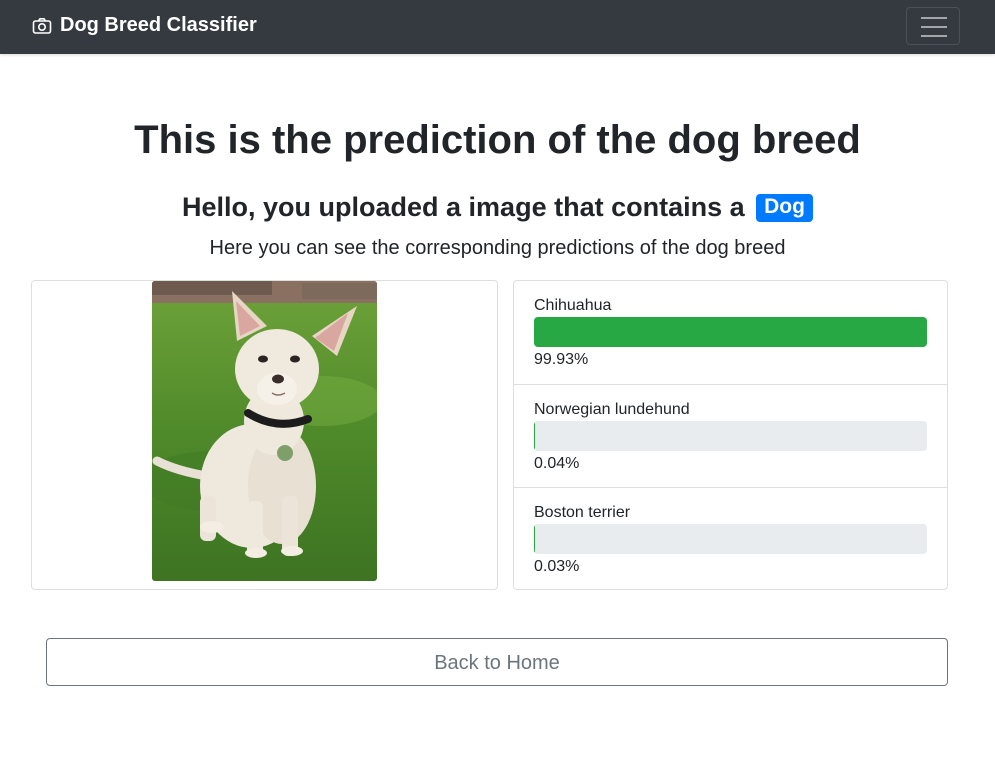 The width and height of the screenshot is (995, 775). I want to click on prediction-progress-fill, so click(730, 332).